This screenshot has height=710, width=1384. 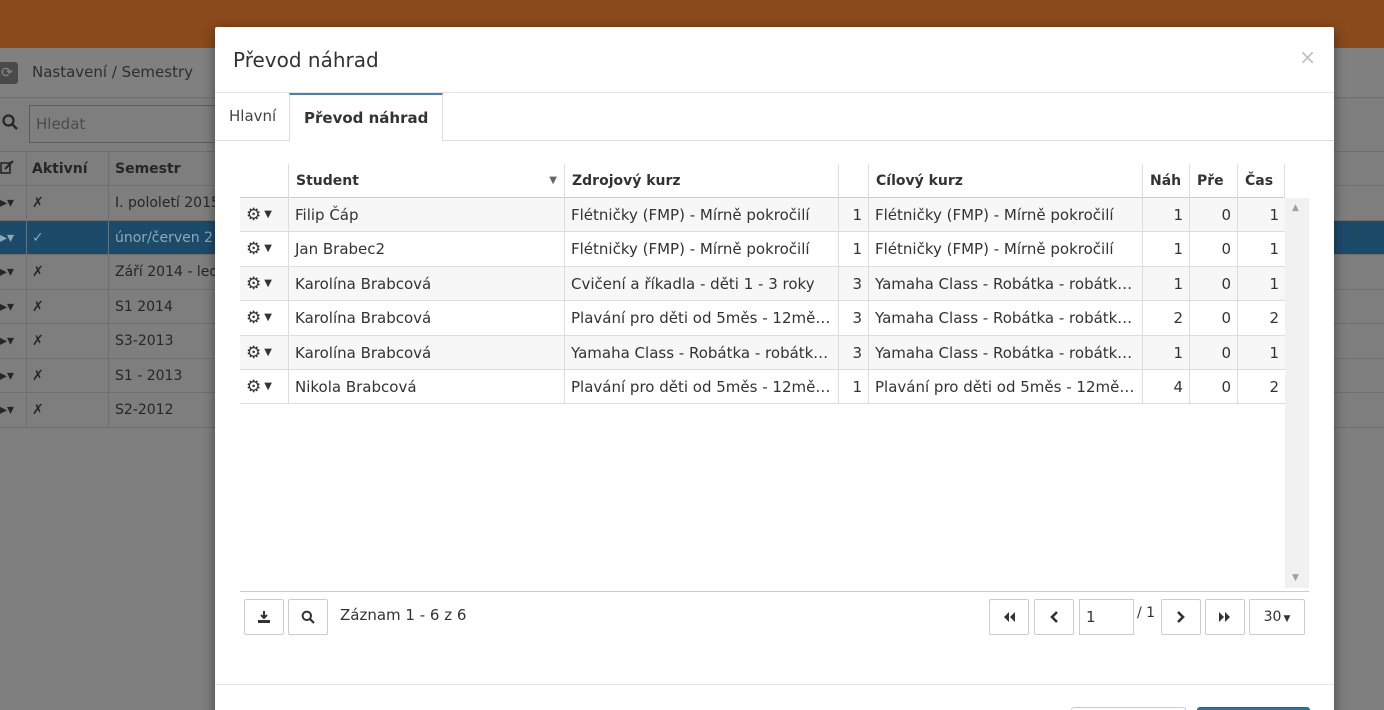 I want to click on column-header-target-course: Cílový kurz, so click(x=1005, y=181).